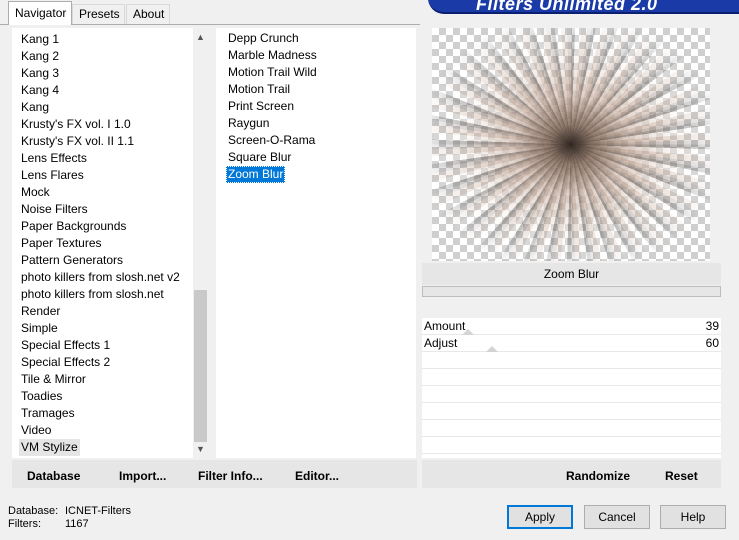 This screenshot has height=540, width=739. I want to click on category-item: Kang 3, so click(40, 73).